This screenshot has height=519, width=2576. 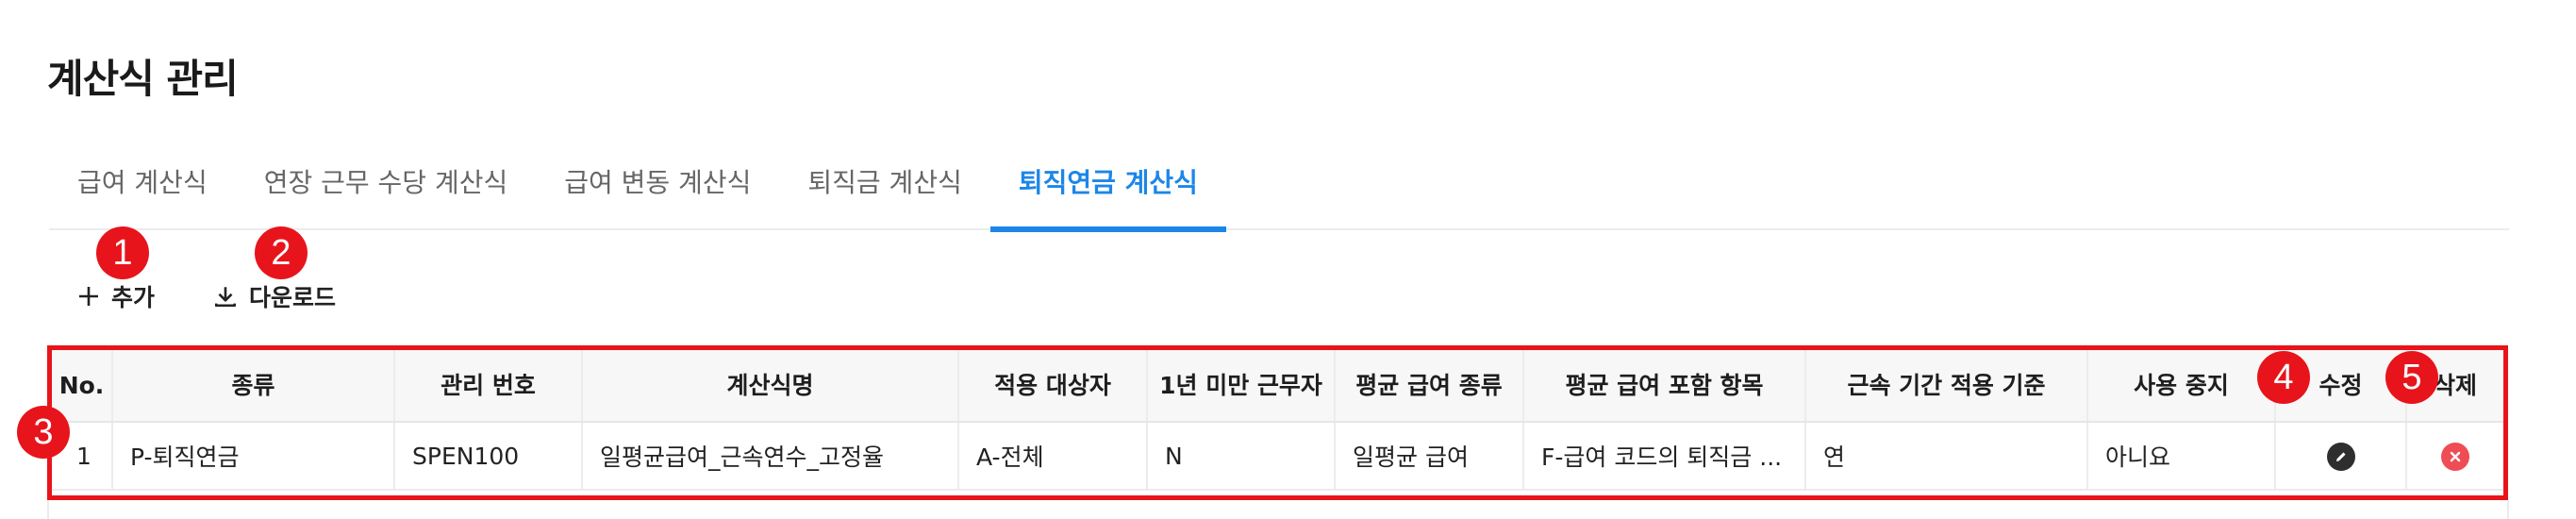 What do you see at coordinates (2181, 456) in the screenshot?
I see `cell-suspended: 아니요` at bounding box center [2181, 456].